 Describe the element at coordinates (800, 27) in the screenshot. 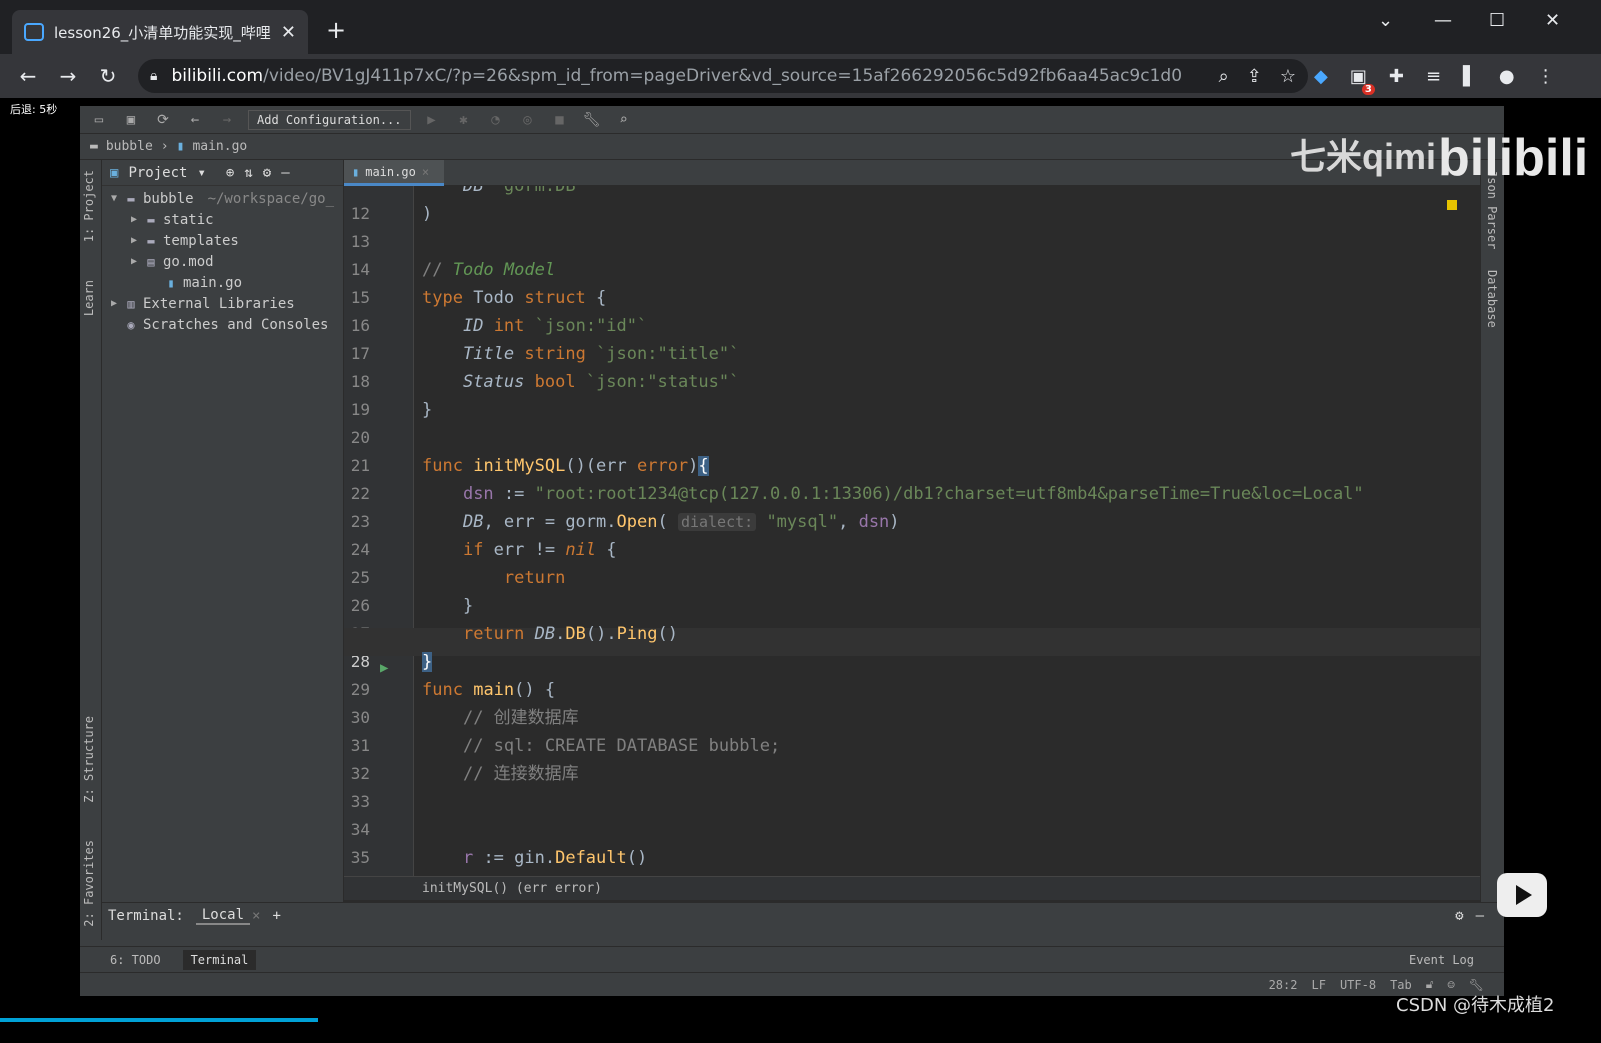

I see `browser-tab-strip: lesson26_小清单功能实现_哔哩 ✕ + ⌄ — ☐ ✕` at that location.